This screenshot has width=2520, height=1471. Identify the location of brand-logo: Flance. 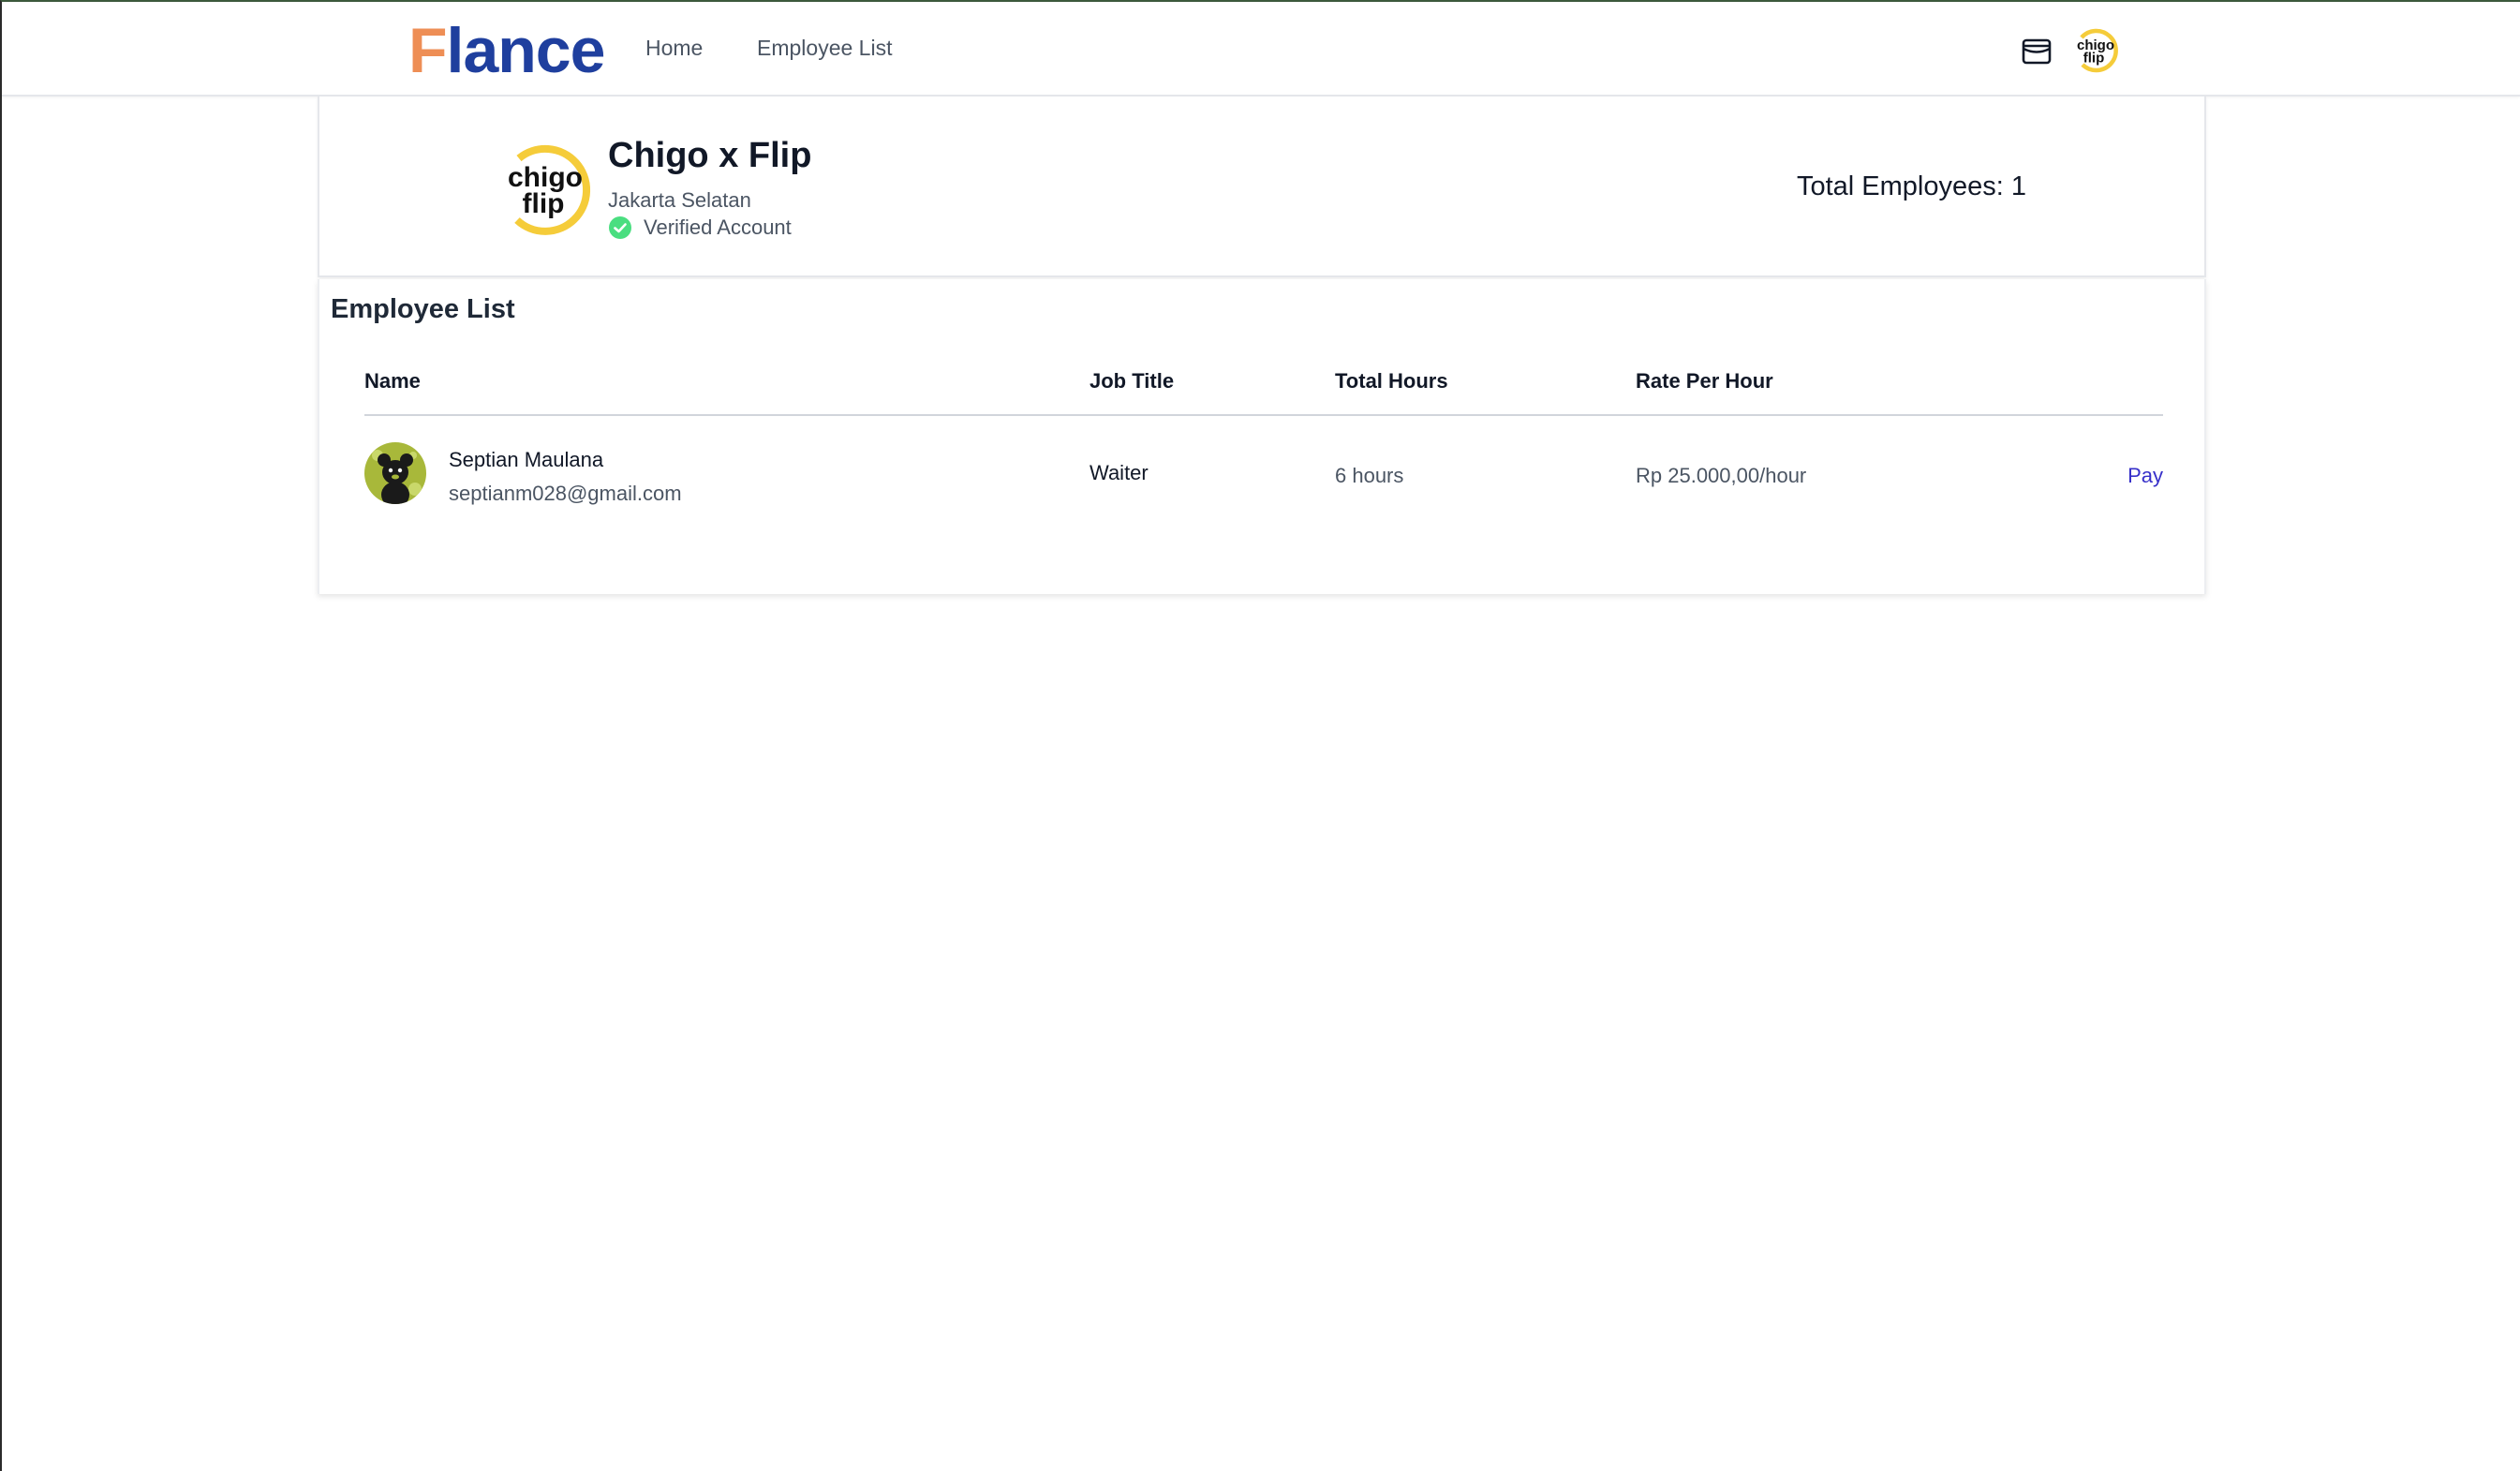
(507, 51).